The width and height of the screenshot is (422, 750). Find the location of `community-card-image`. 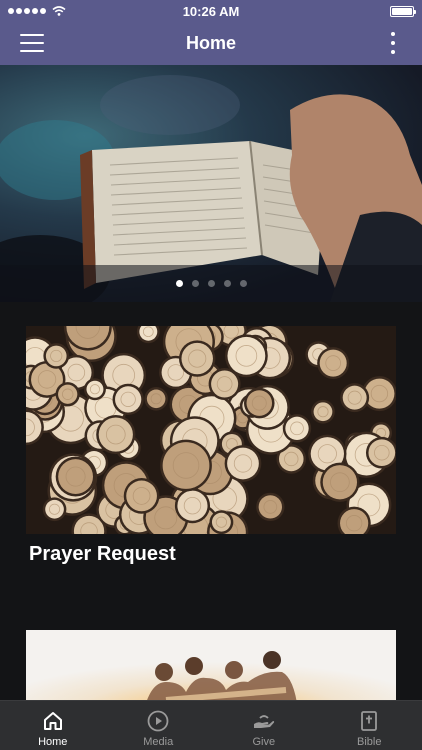

community-card-image is located at coordinates (211, 670).